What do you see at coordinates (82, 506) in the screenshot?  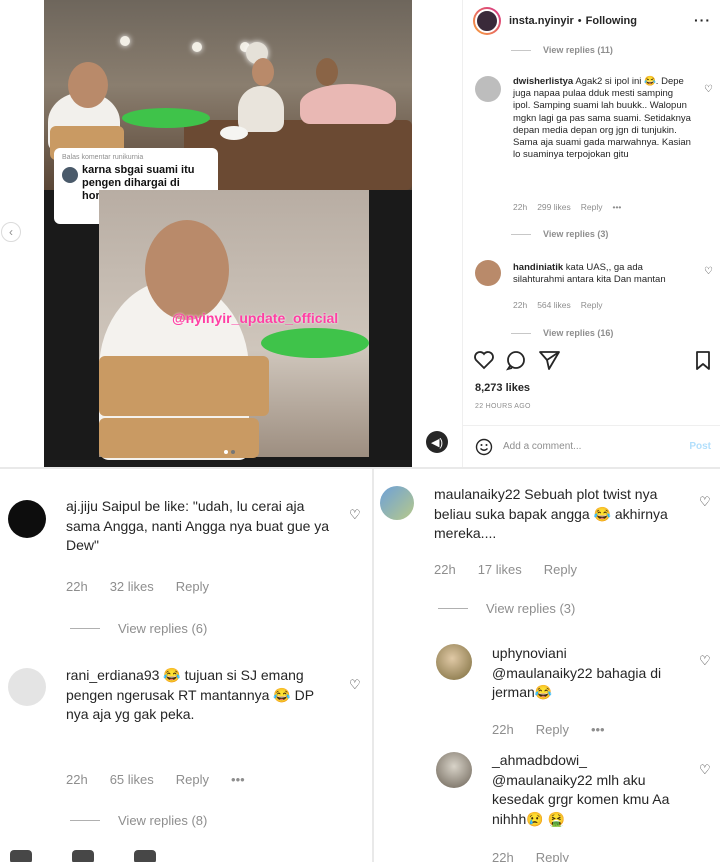 I see `commenter-username: aj.jiju` at bounding box center [82, 506].